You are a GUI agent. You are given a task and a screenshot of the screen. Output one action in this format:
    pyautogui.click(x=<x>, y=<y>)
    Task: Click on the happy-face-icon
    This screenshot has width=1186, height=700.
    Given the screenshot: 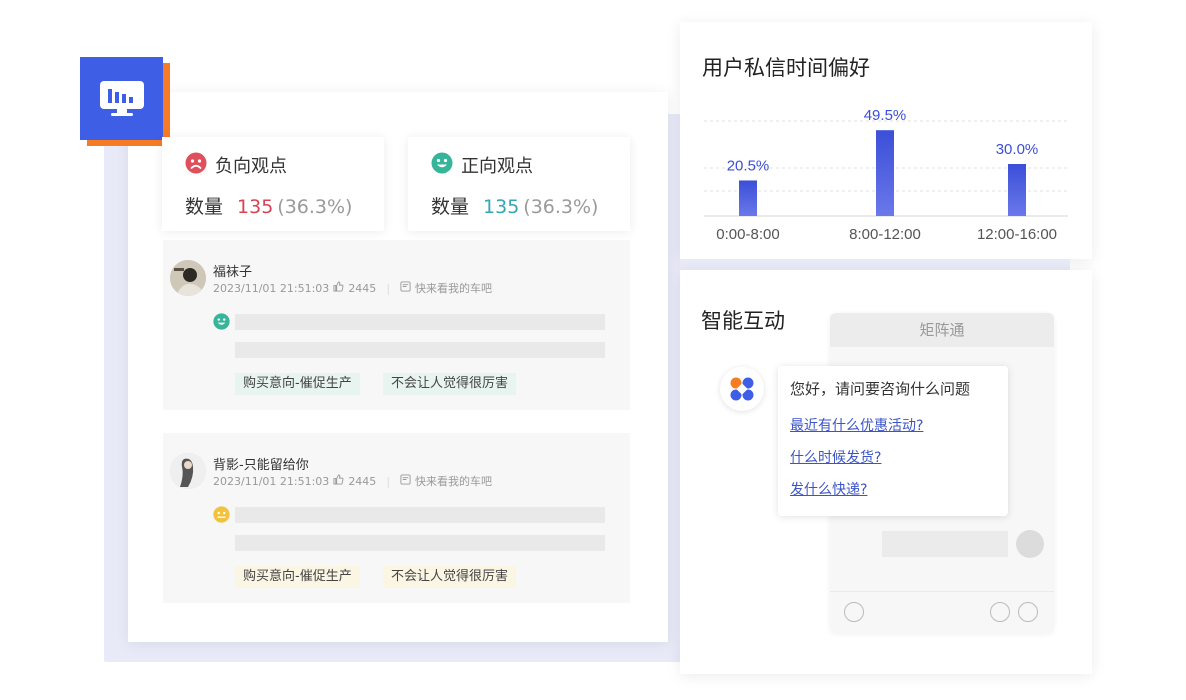 What is the action you would take?
    pyautogui.click(x=442, y=165)
    